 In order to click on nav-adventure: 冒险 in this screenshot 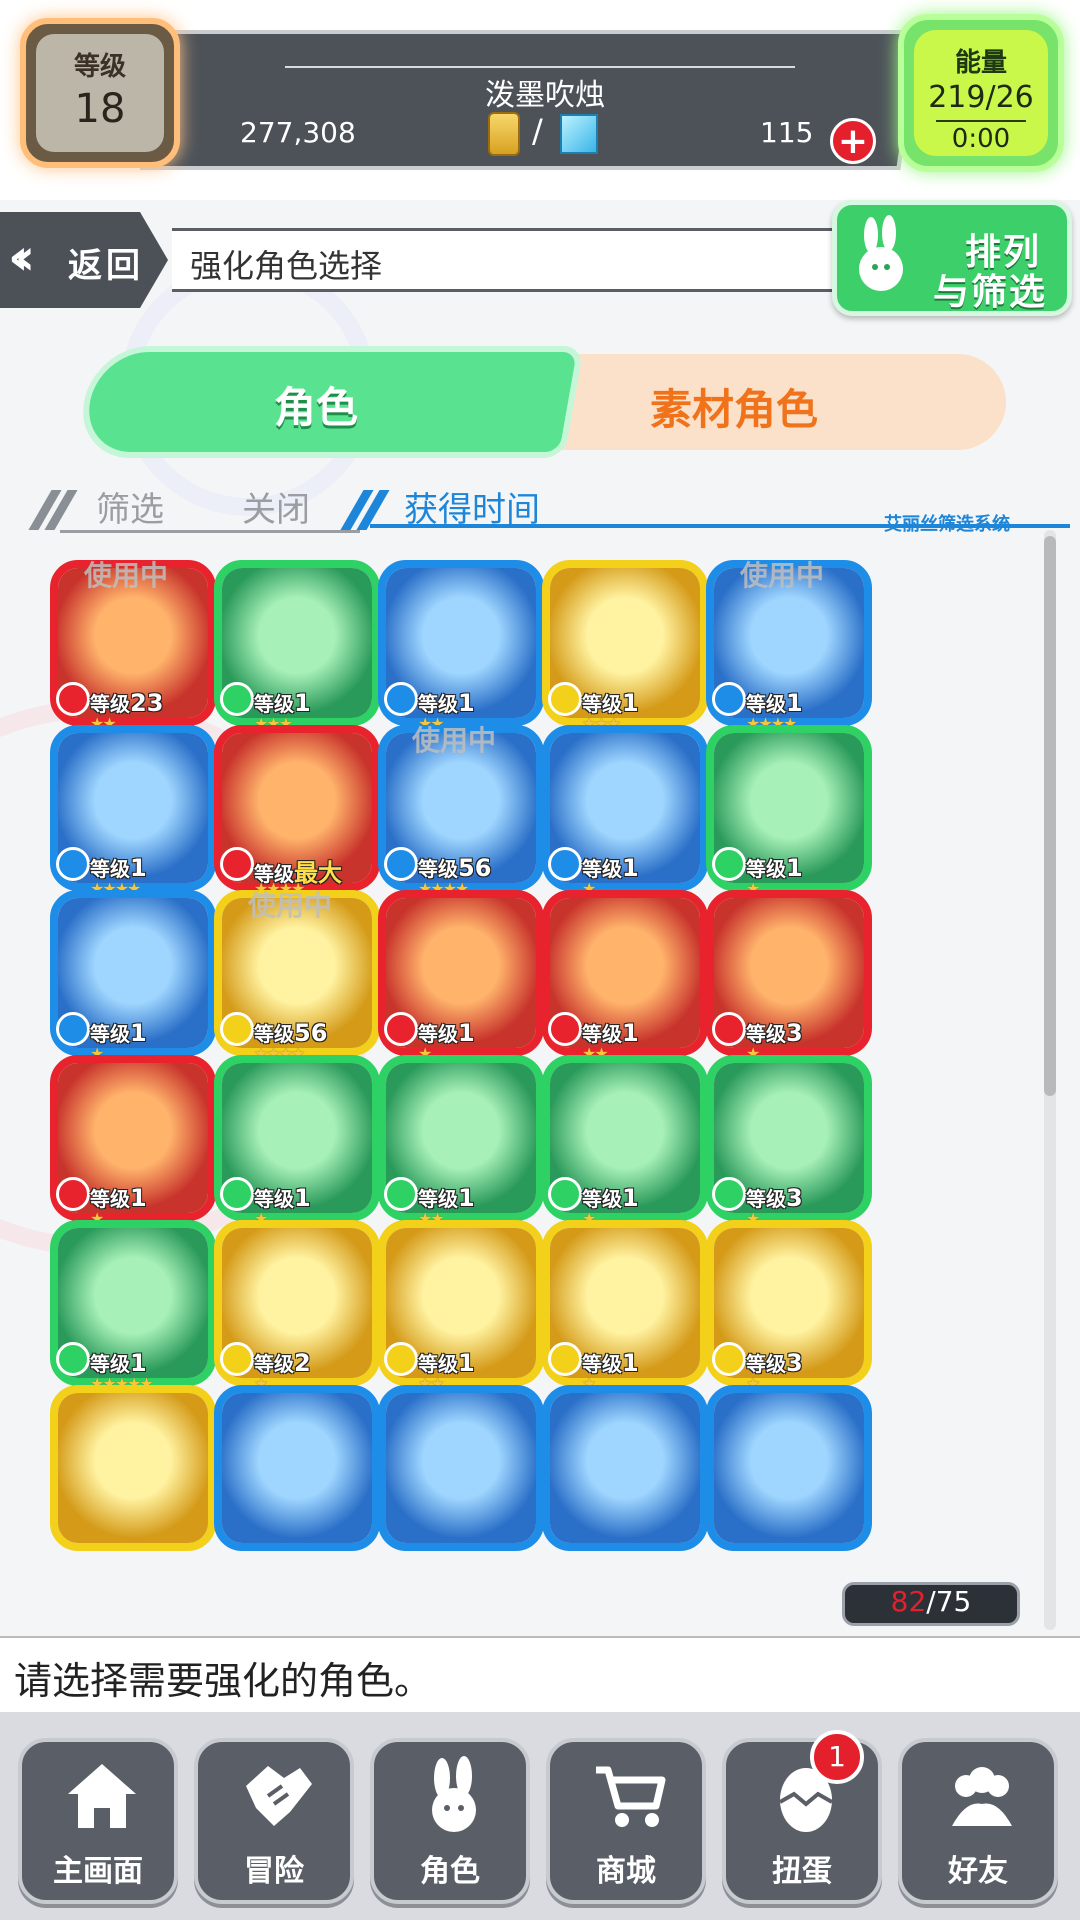, I will do `click(274, 1821)`.